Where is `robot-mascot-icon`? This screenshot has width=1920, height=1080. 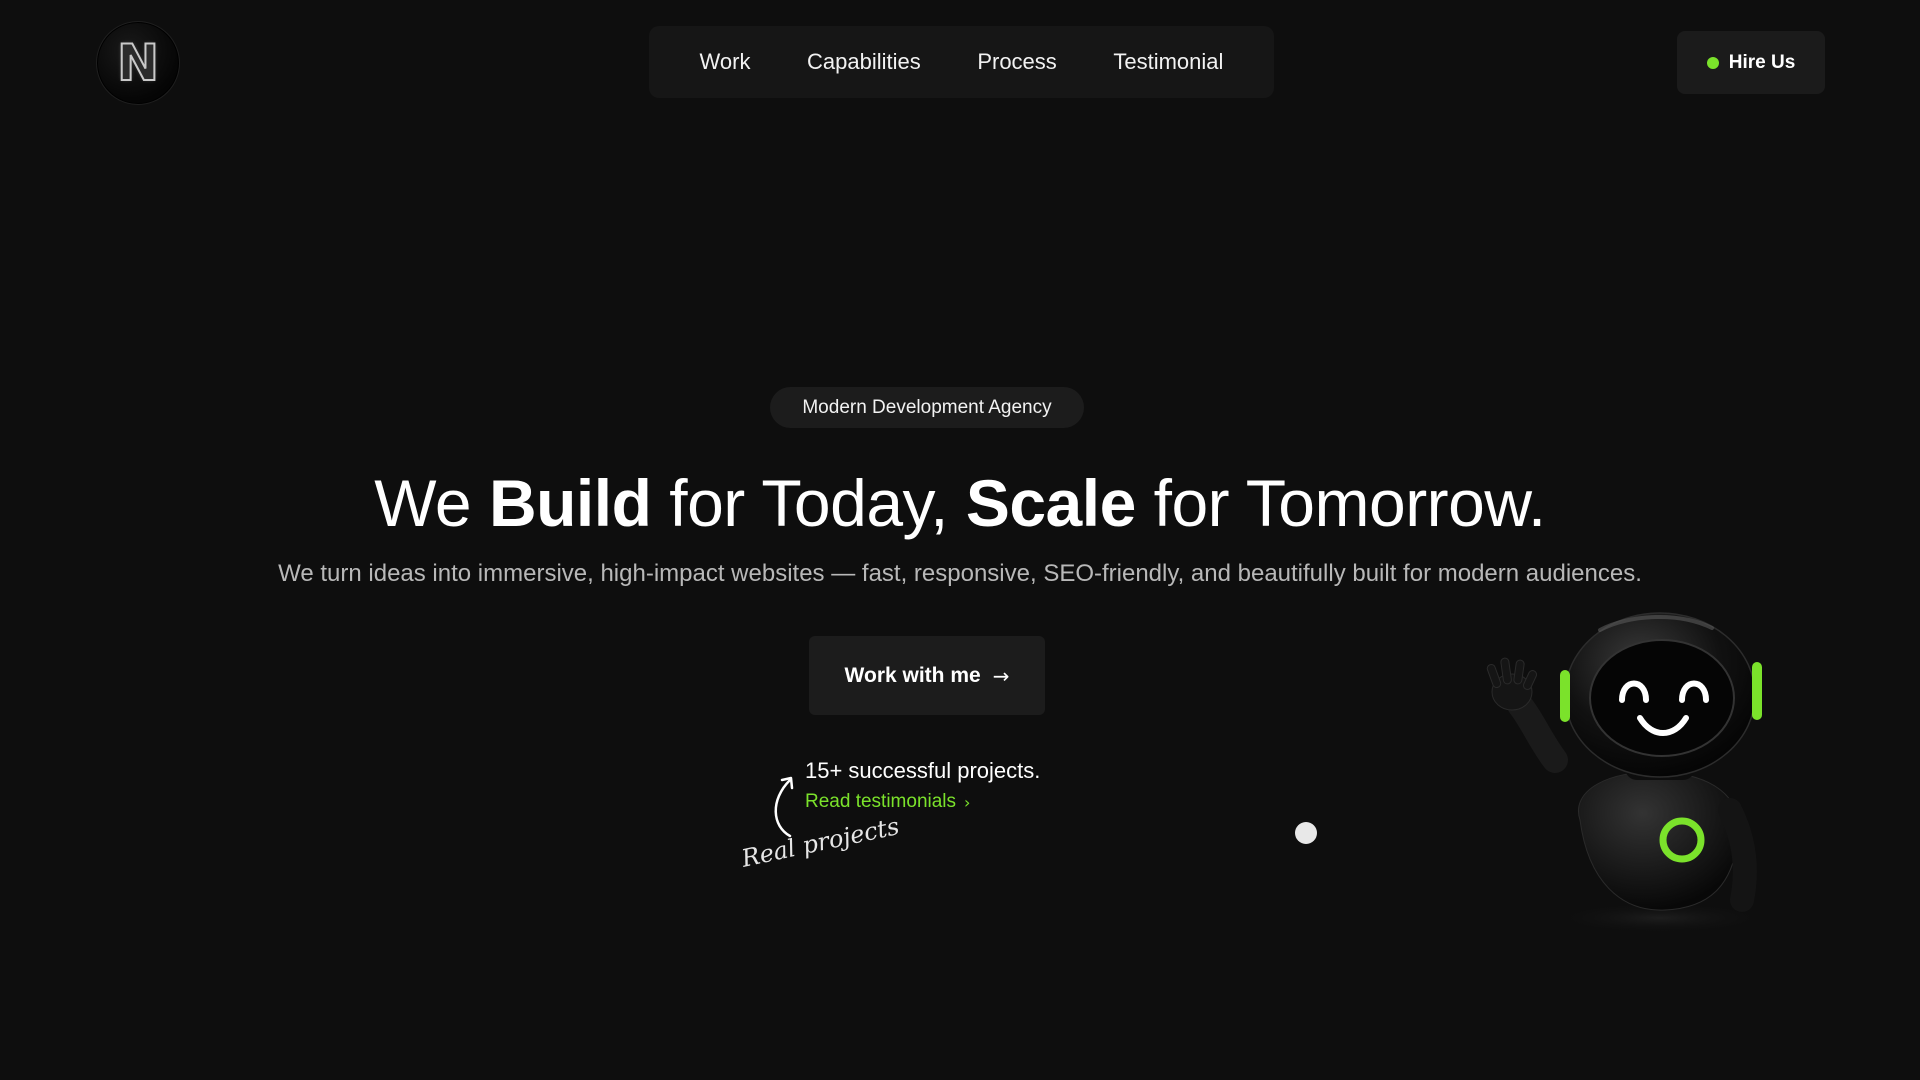 robot-mascot-icon is located at coordinates (1628, 773).